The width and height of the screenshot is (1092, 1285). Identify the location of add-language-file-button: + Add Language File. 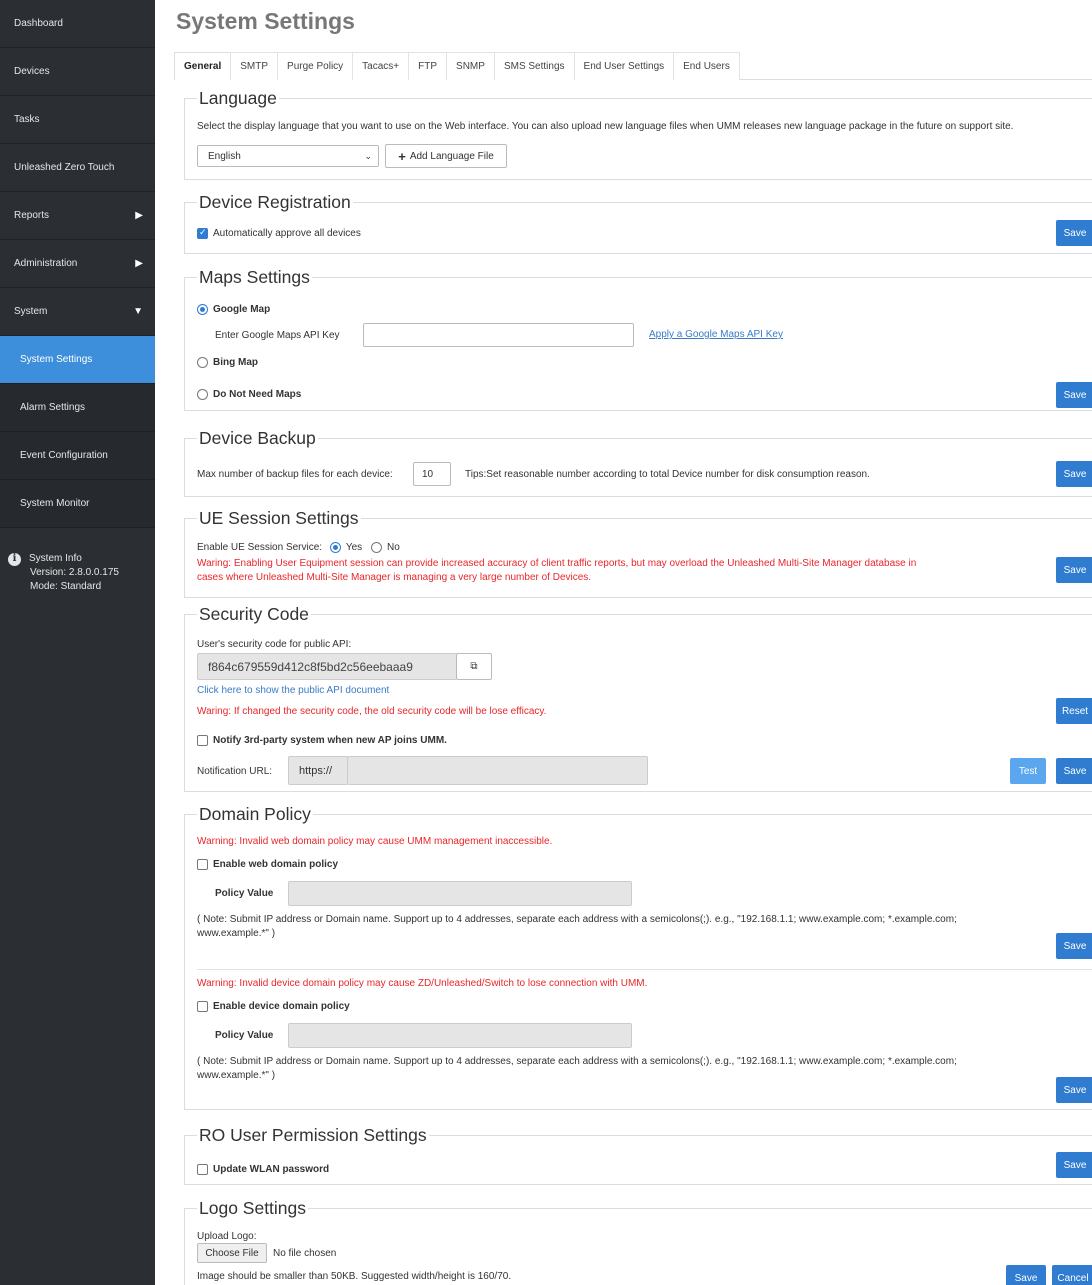
(446, 156).